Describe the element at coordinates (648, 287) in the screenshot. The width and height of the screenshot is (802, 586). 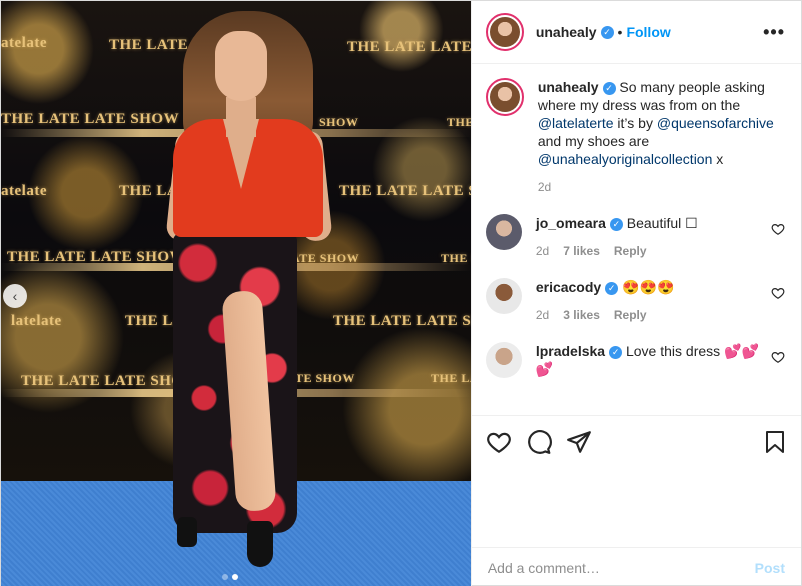
I see `comment-text: 😍😍😍` at that location.